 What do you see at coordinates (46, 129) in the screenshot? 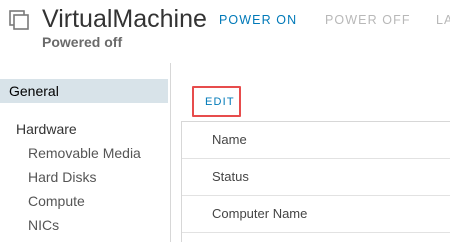
I see `sidebar-group-hardware: Hardware` at bounding box center [46, 129].